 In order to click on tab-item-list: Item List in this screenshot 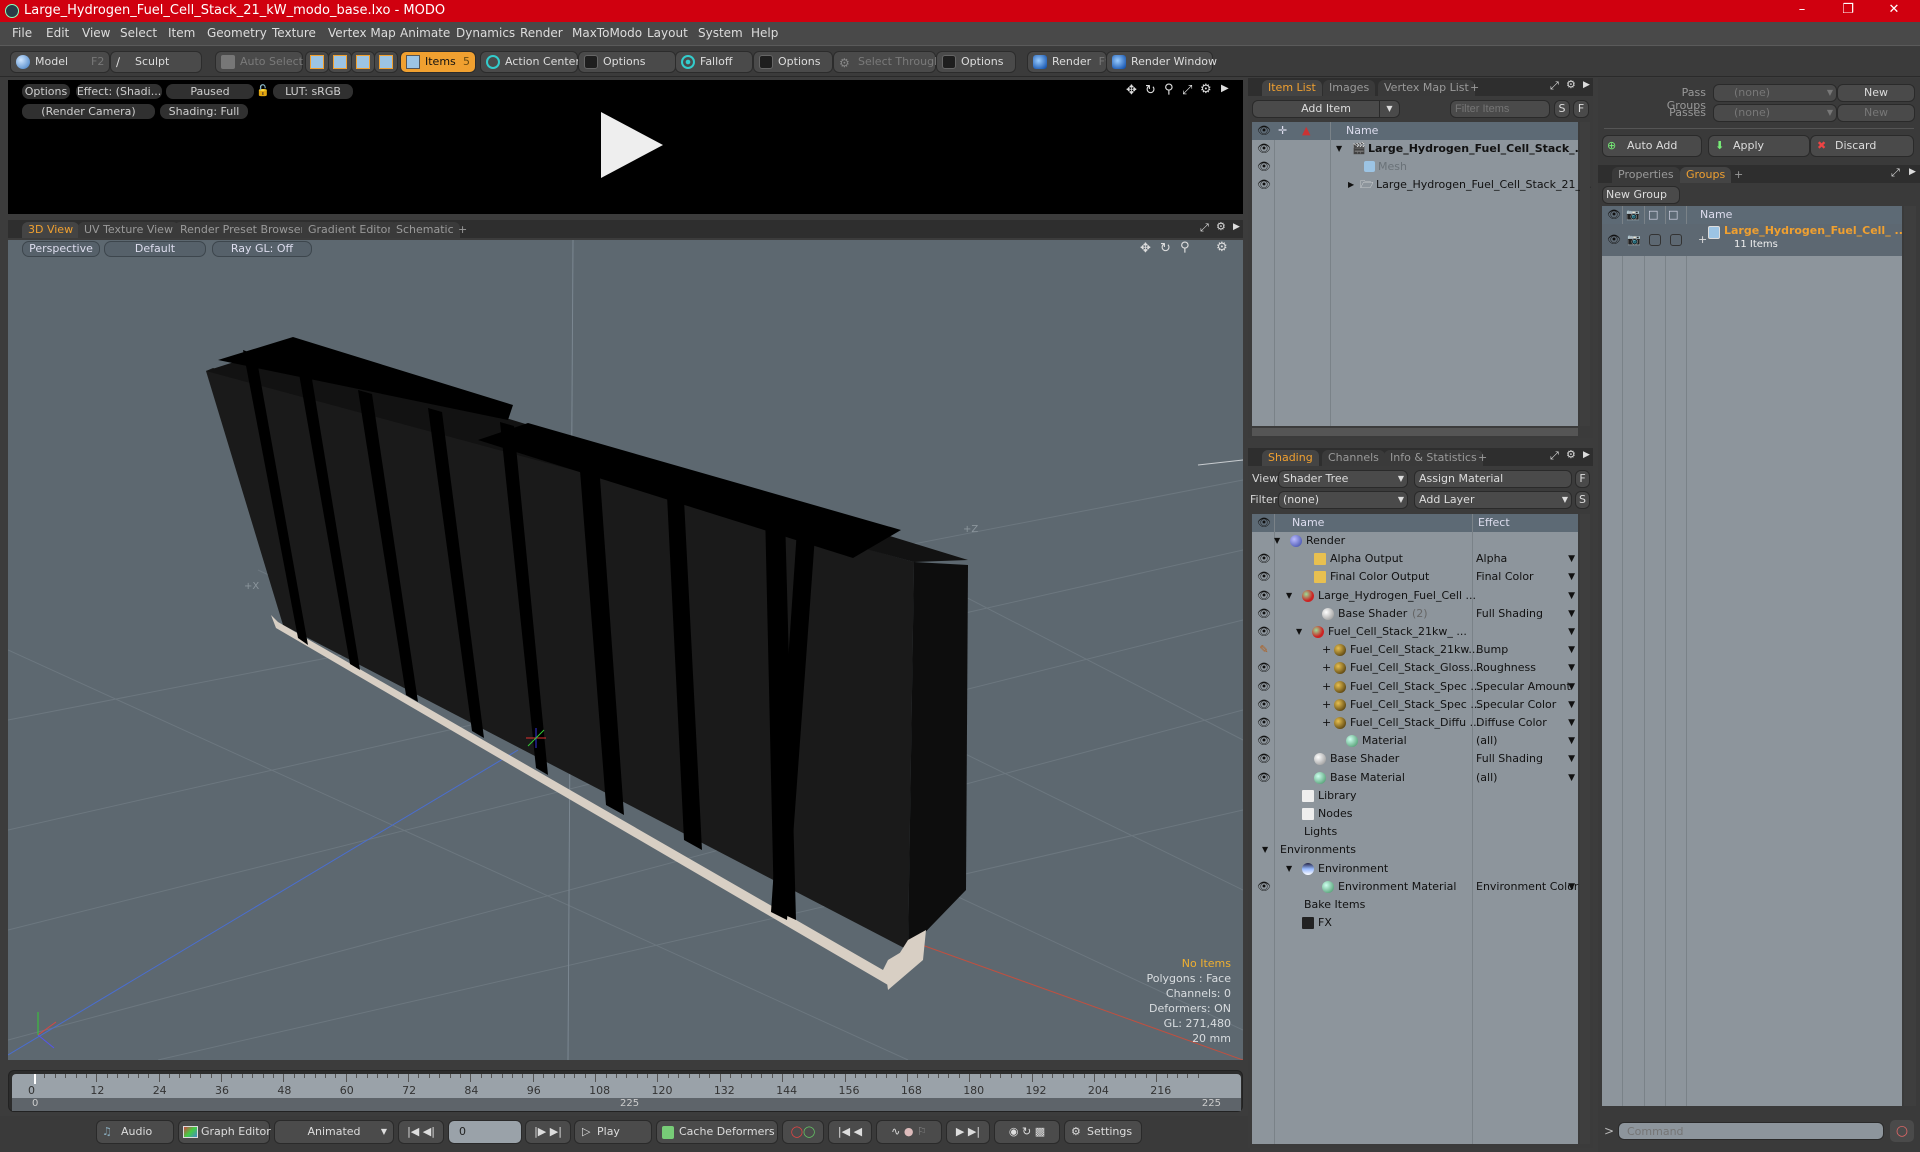, I will do `click(1292, 88)`.